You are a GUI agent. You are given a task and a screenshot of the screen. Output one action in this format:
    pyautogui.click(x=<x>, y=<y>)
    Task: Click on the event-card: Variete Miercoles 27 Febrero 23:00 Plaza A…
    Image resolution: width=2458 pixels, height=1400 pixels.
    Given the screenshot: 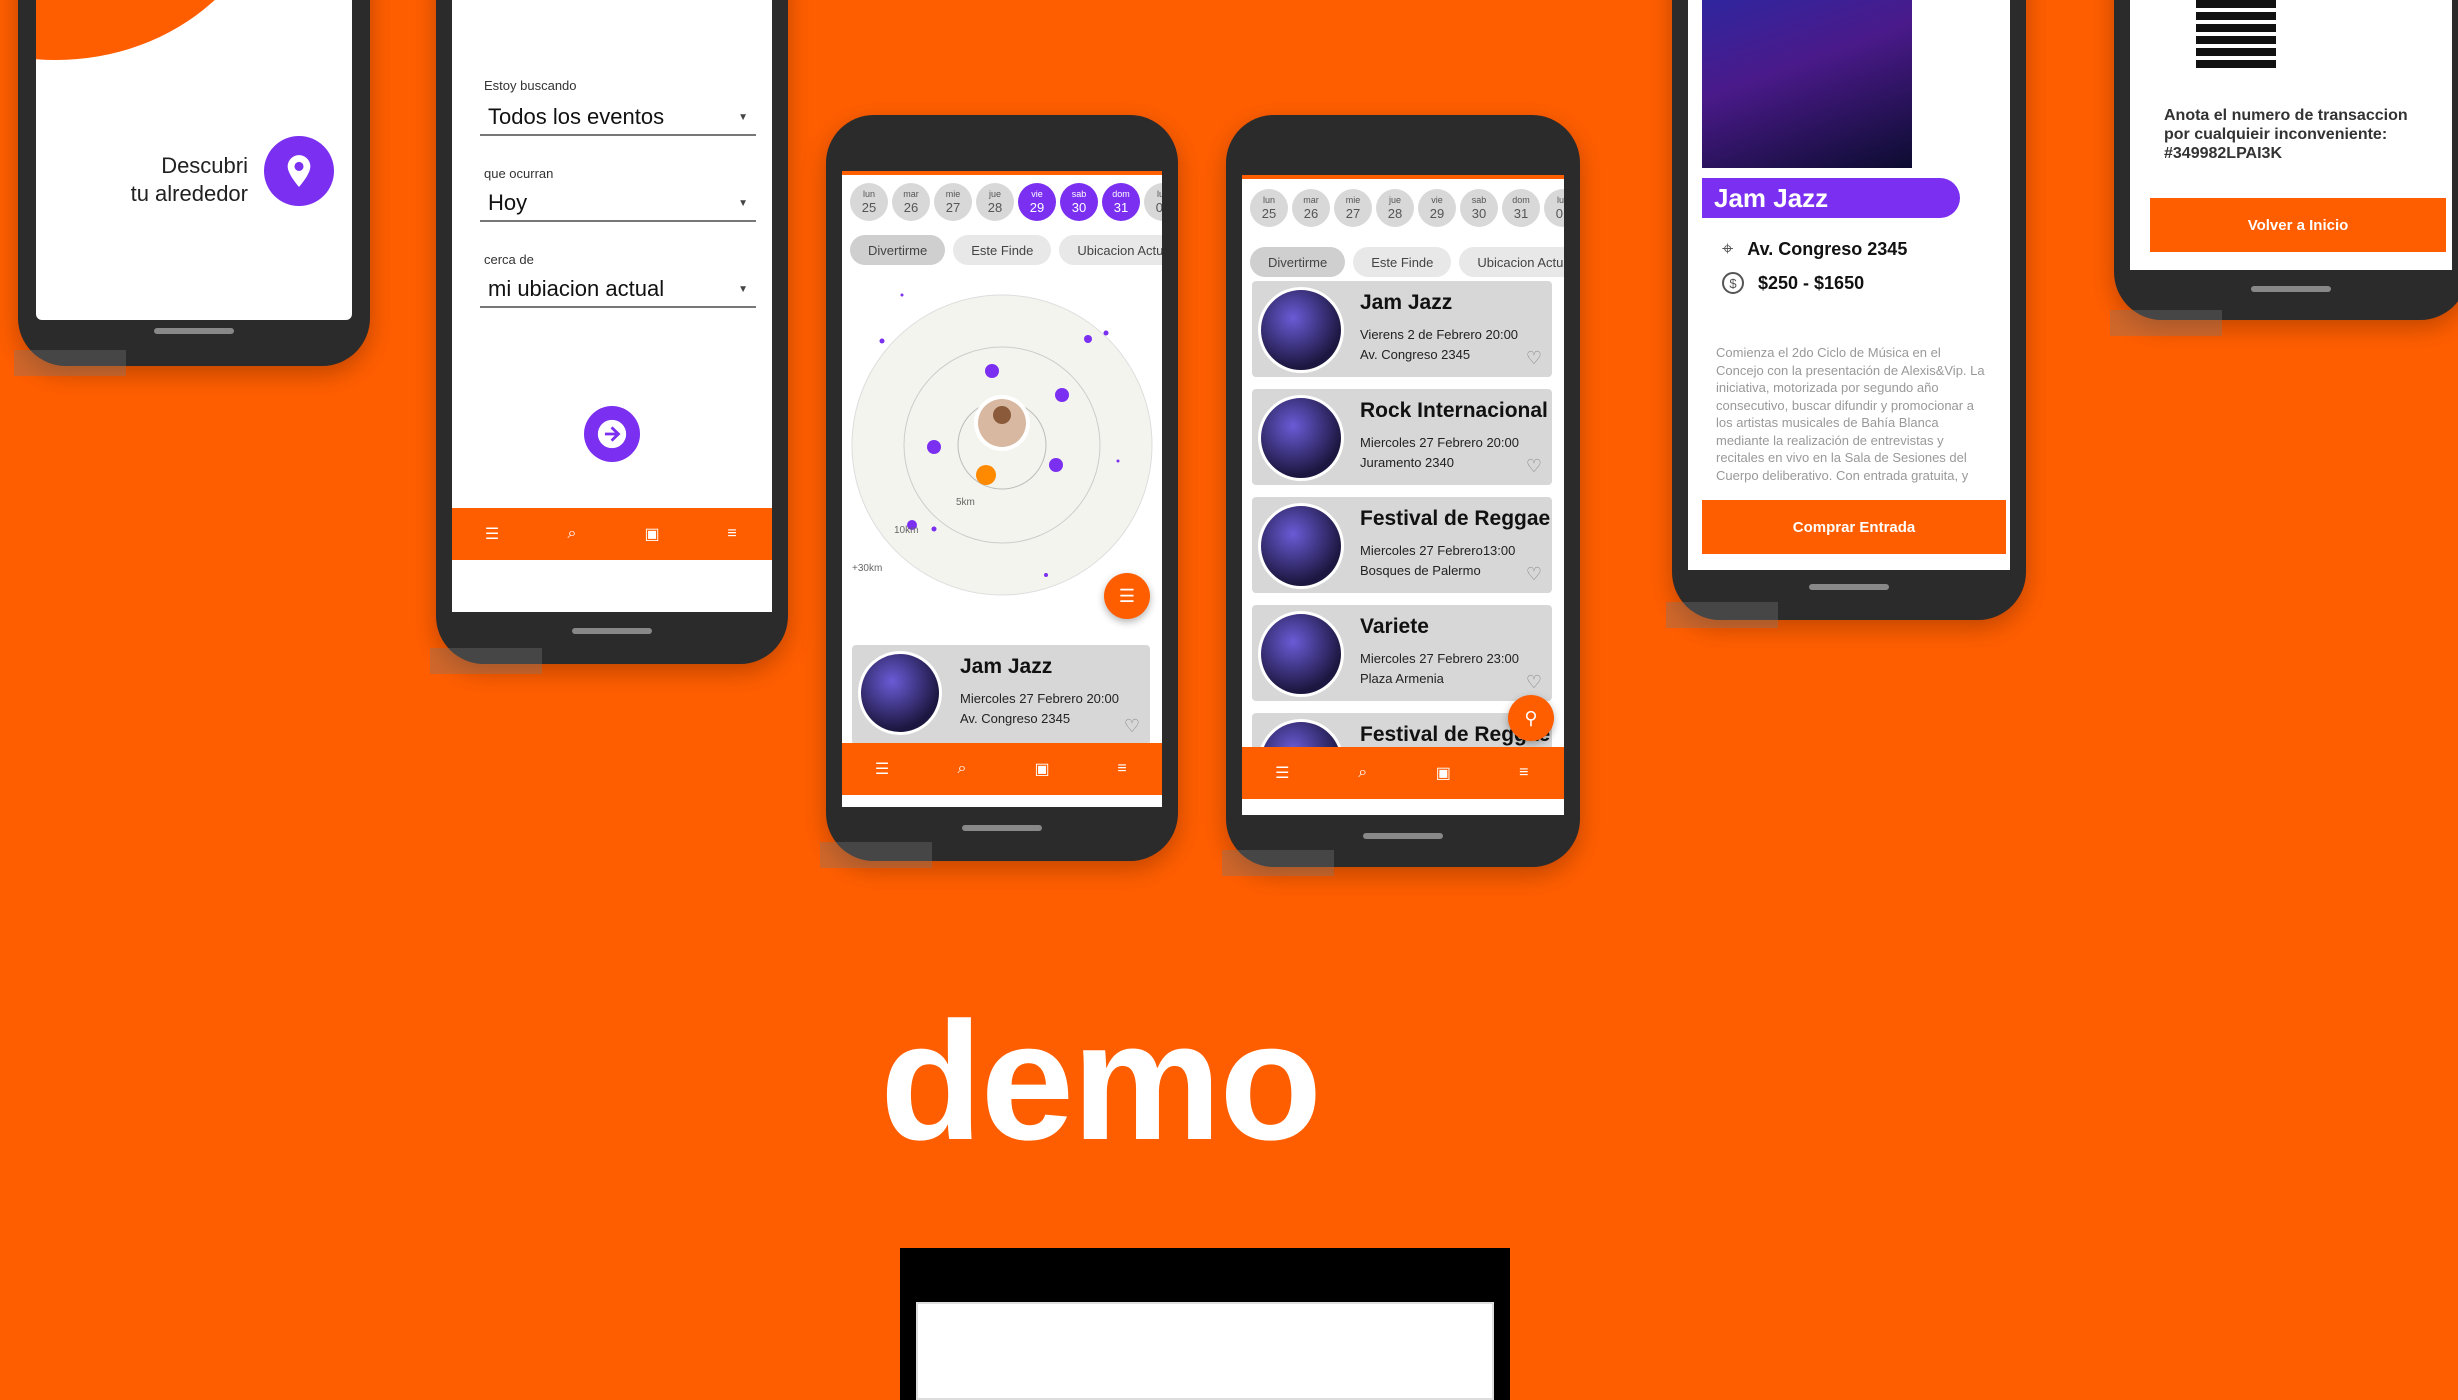 What is the action you would take?
    pyautogui.click(x=1402, y=653)
    